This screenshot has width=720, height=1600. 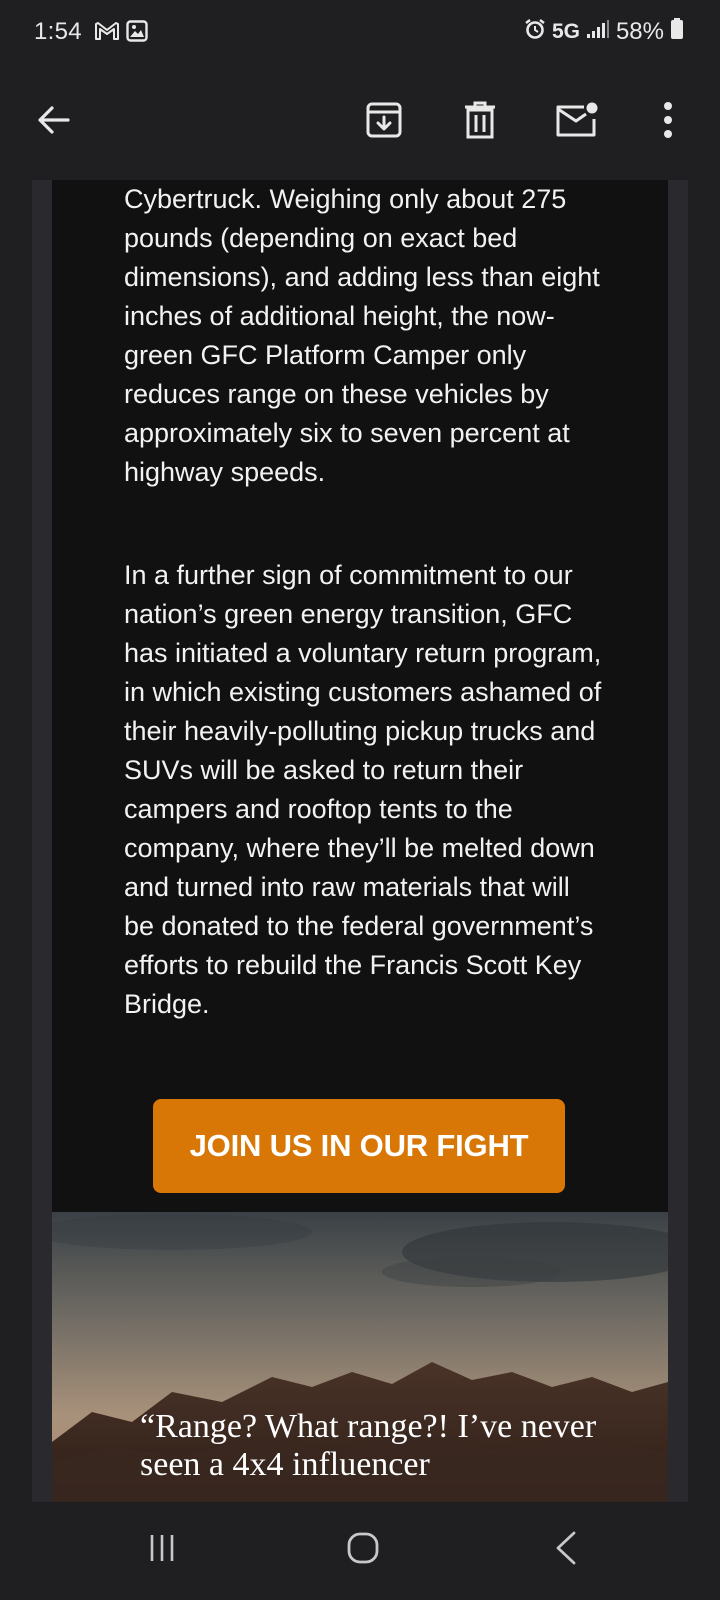 I want to click on home-button, so click(x=363, y=1550).